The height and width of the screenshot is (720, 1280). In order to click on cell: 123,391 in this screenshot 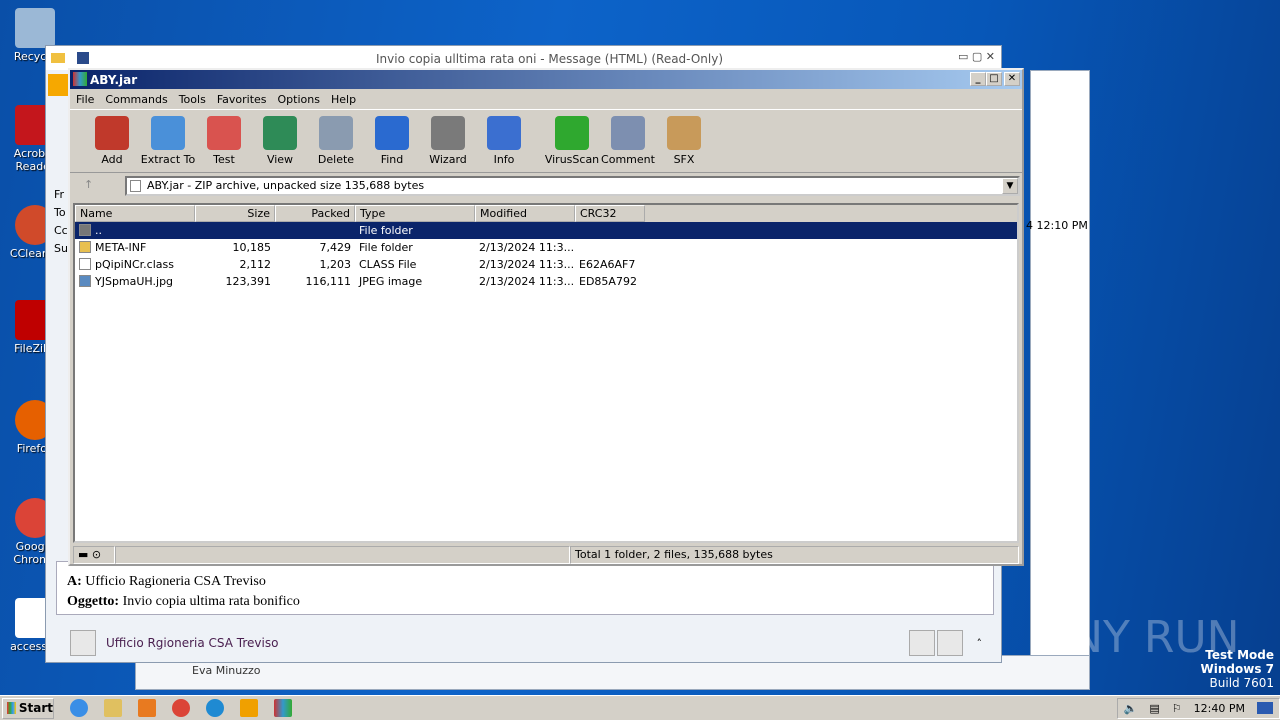, I will do `click(235, 281)`.